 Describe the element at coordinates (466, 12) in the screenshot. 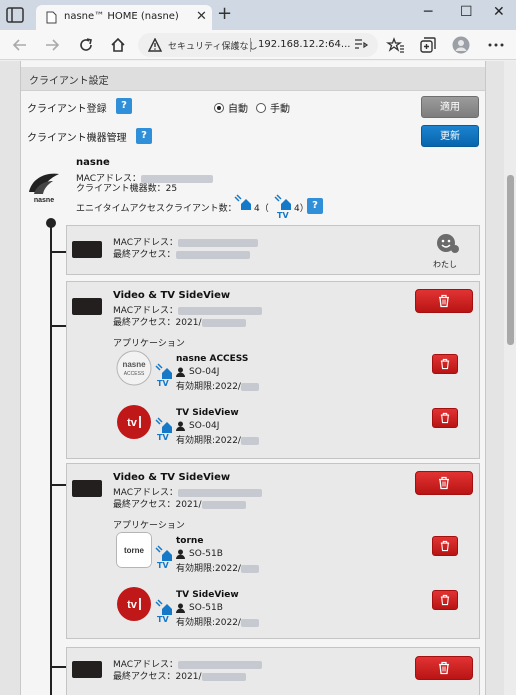

I see `maximize-button: ☐` at that location.